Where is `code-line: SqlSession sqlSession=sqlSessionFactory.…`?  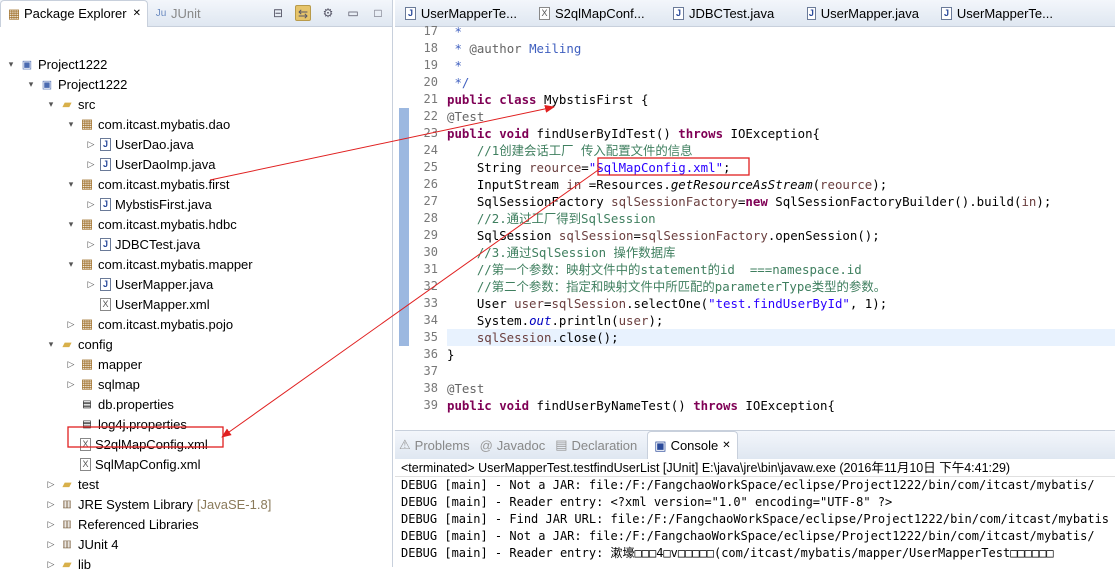
code-line: SqlSession sqlSession=sqlSessionFactory.… is located at coordinates (663, 235).